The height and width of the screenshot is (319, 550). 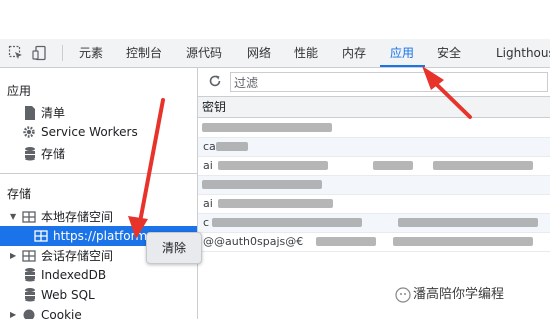 I want to click on sidebar-item-service-workers: Service Workers, so click(x=98, y=132).